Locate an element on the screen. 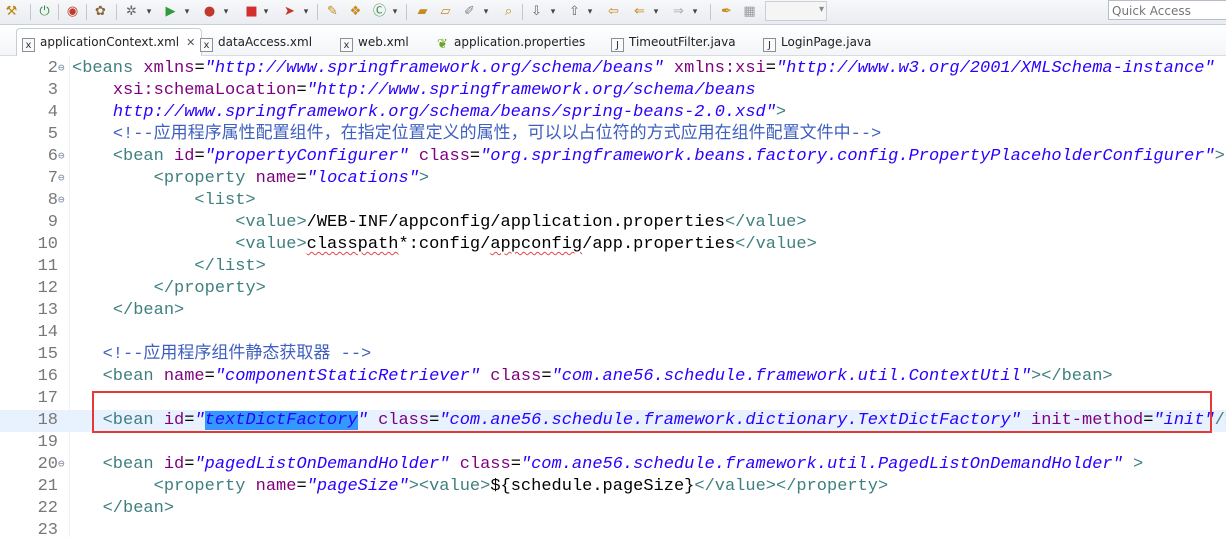  package-icon: ❖ is located at coordinates (355, 11).